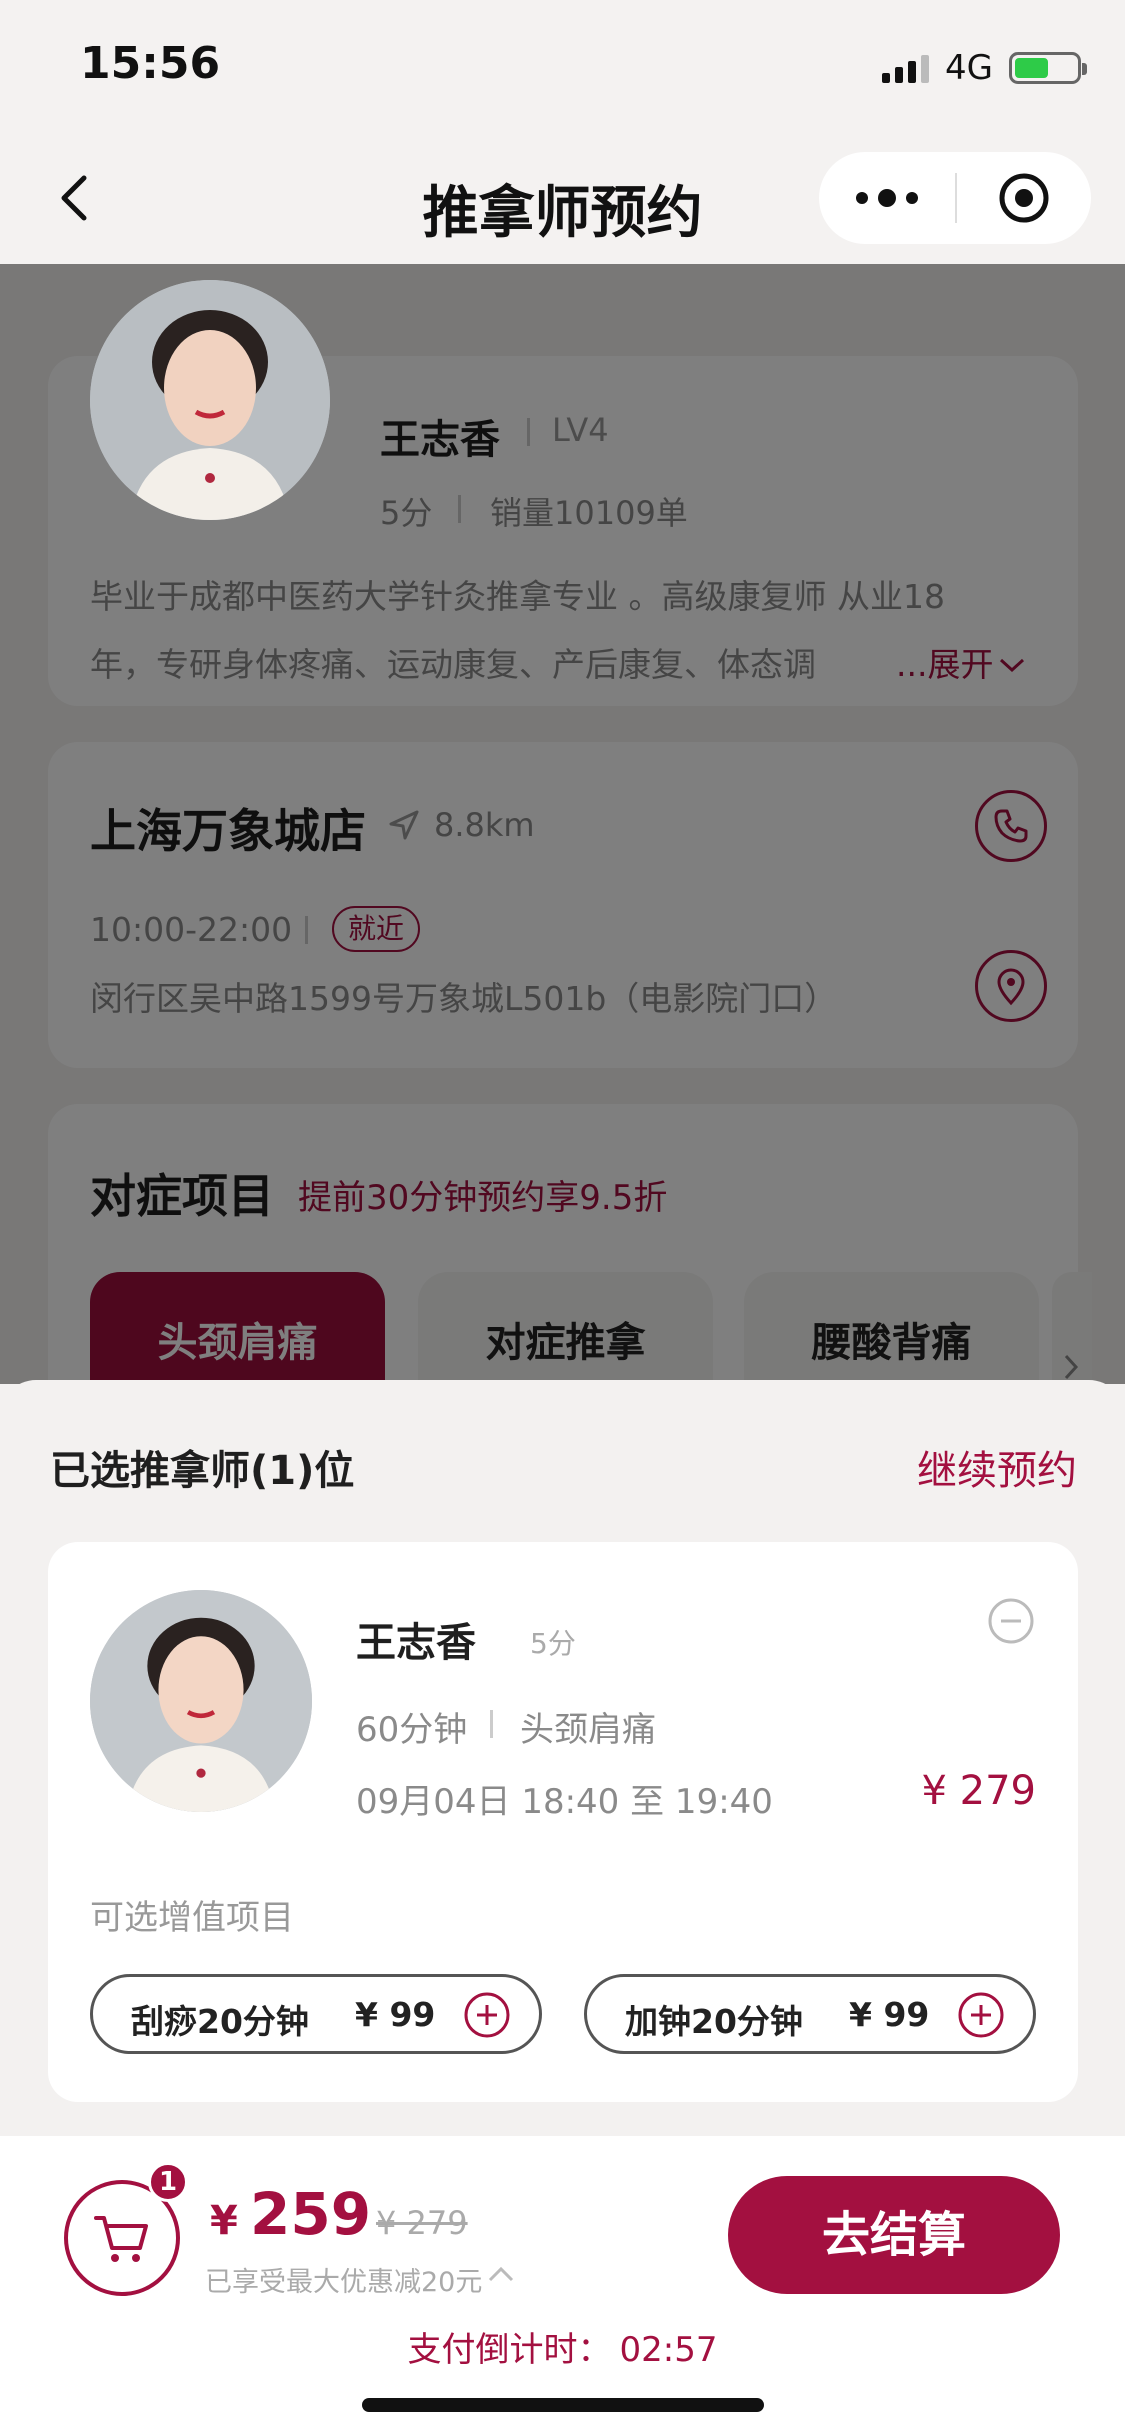 The height and width of the screenshot is (2436, 1125). Describe the element at coordinates (509, 2350) in the screenshot. I see `countdown-label: 支付倒计时：` at that location.